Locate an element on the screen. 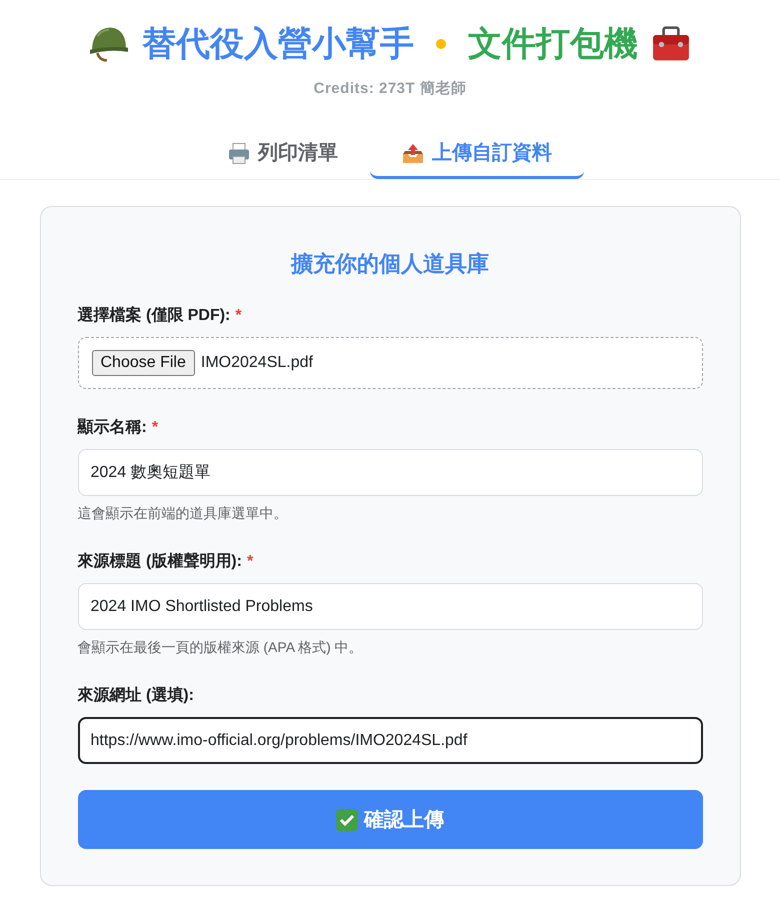  tab: 上傳自訂資料 is located at coordinates (477, 153).